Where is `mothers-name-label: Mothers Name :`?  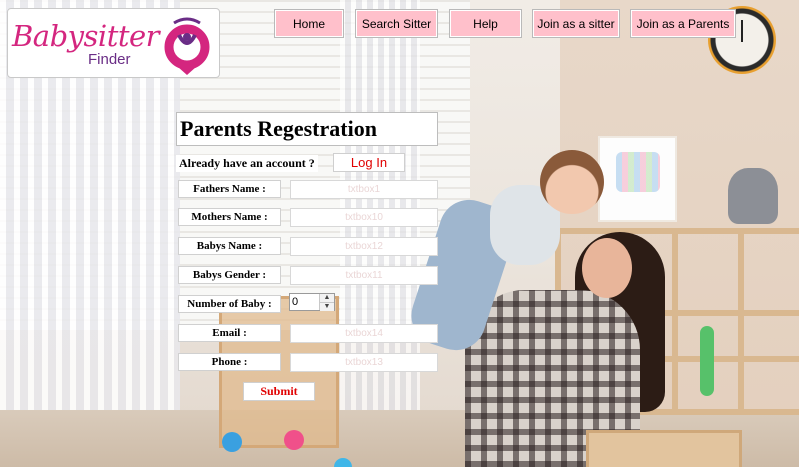
mothers-name-label: Mothers Name : is located at coordinates (229, 217).